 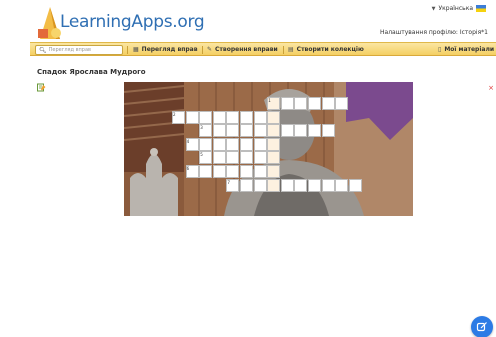 I want to click on grid-icon: ▦, so click(x=136, y=49).